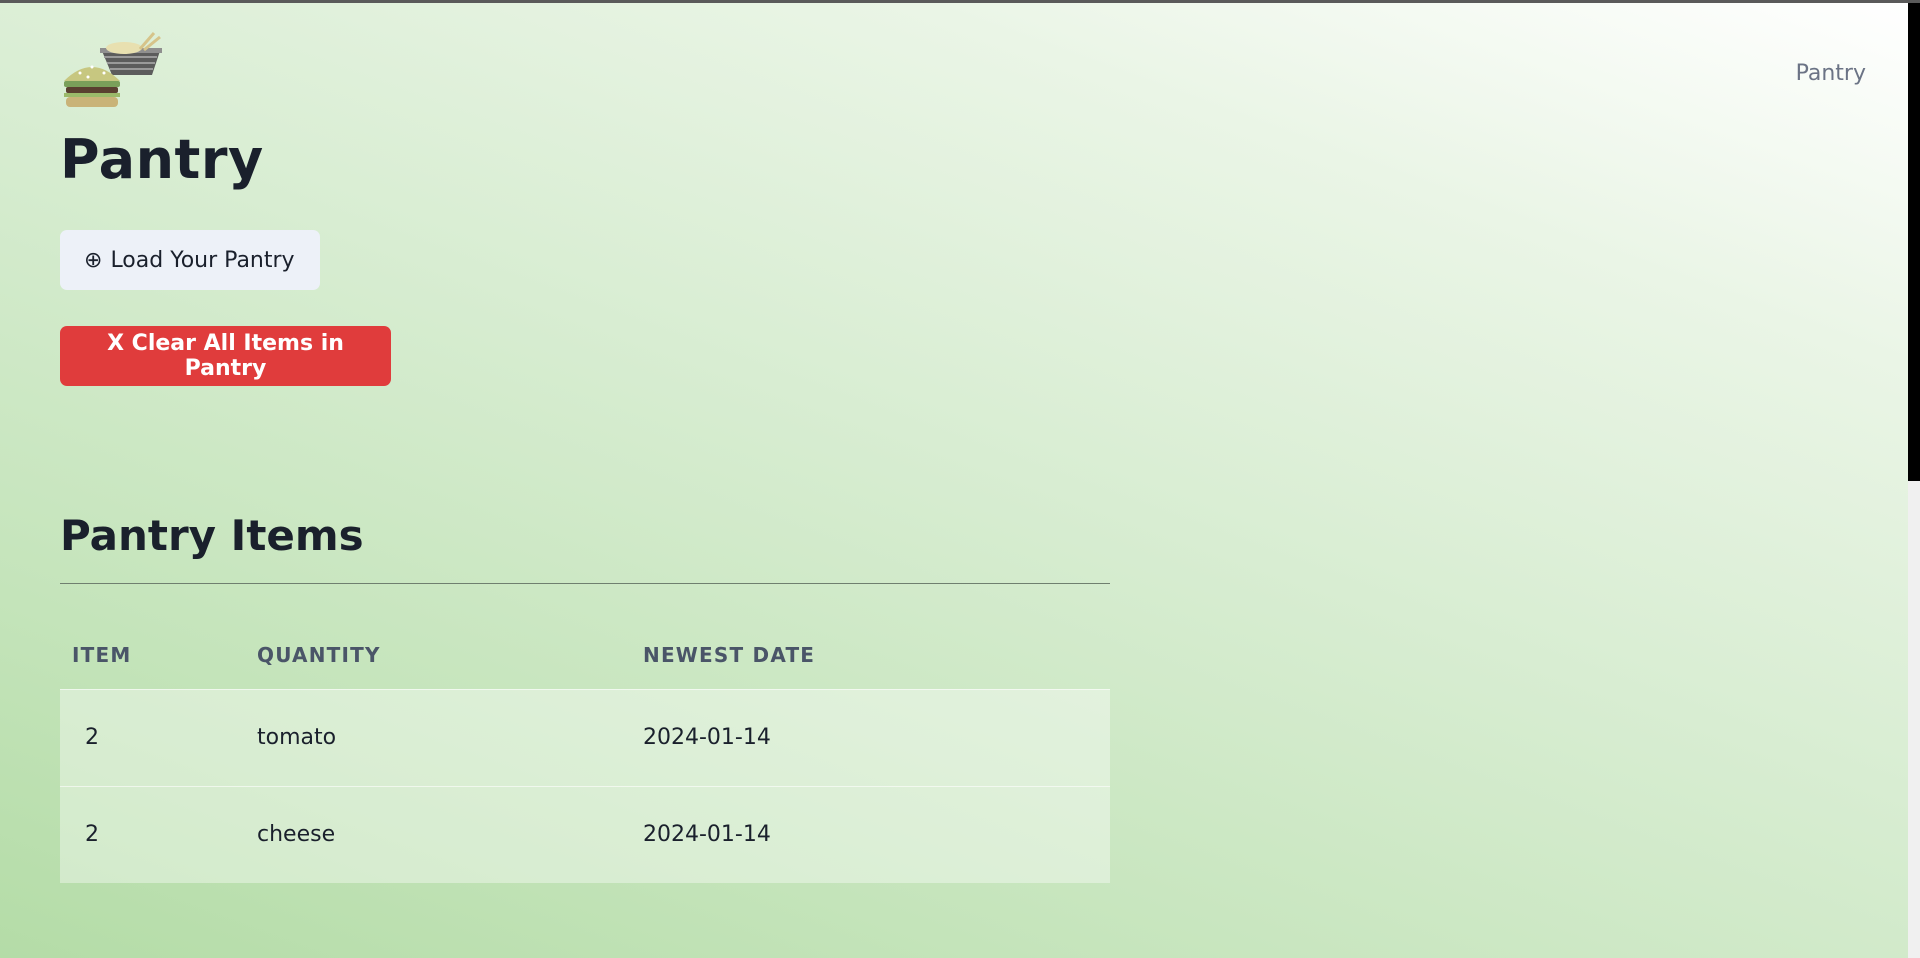 The width and height of the screenshot is (1920, 958). I want to click on load-pantry-button: ⊕ Load Your Pantry, so click(190, 260).